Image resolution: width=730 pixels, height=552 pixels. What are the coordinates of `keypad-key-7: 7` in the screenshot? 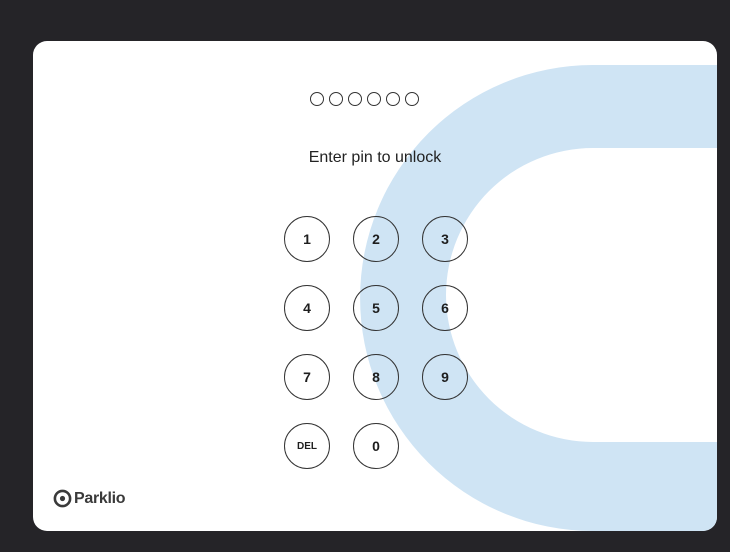 It's located at (307, 377).